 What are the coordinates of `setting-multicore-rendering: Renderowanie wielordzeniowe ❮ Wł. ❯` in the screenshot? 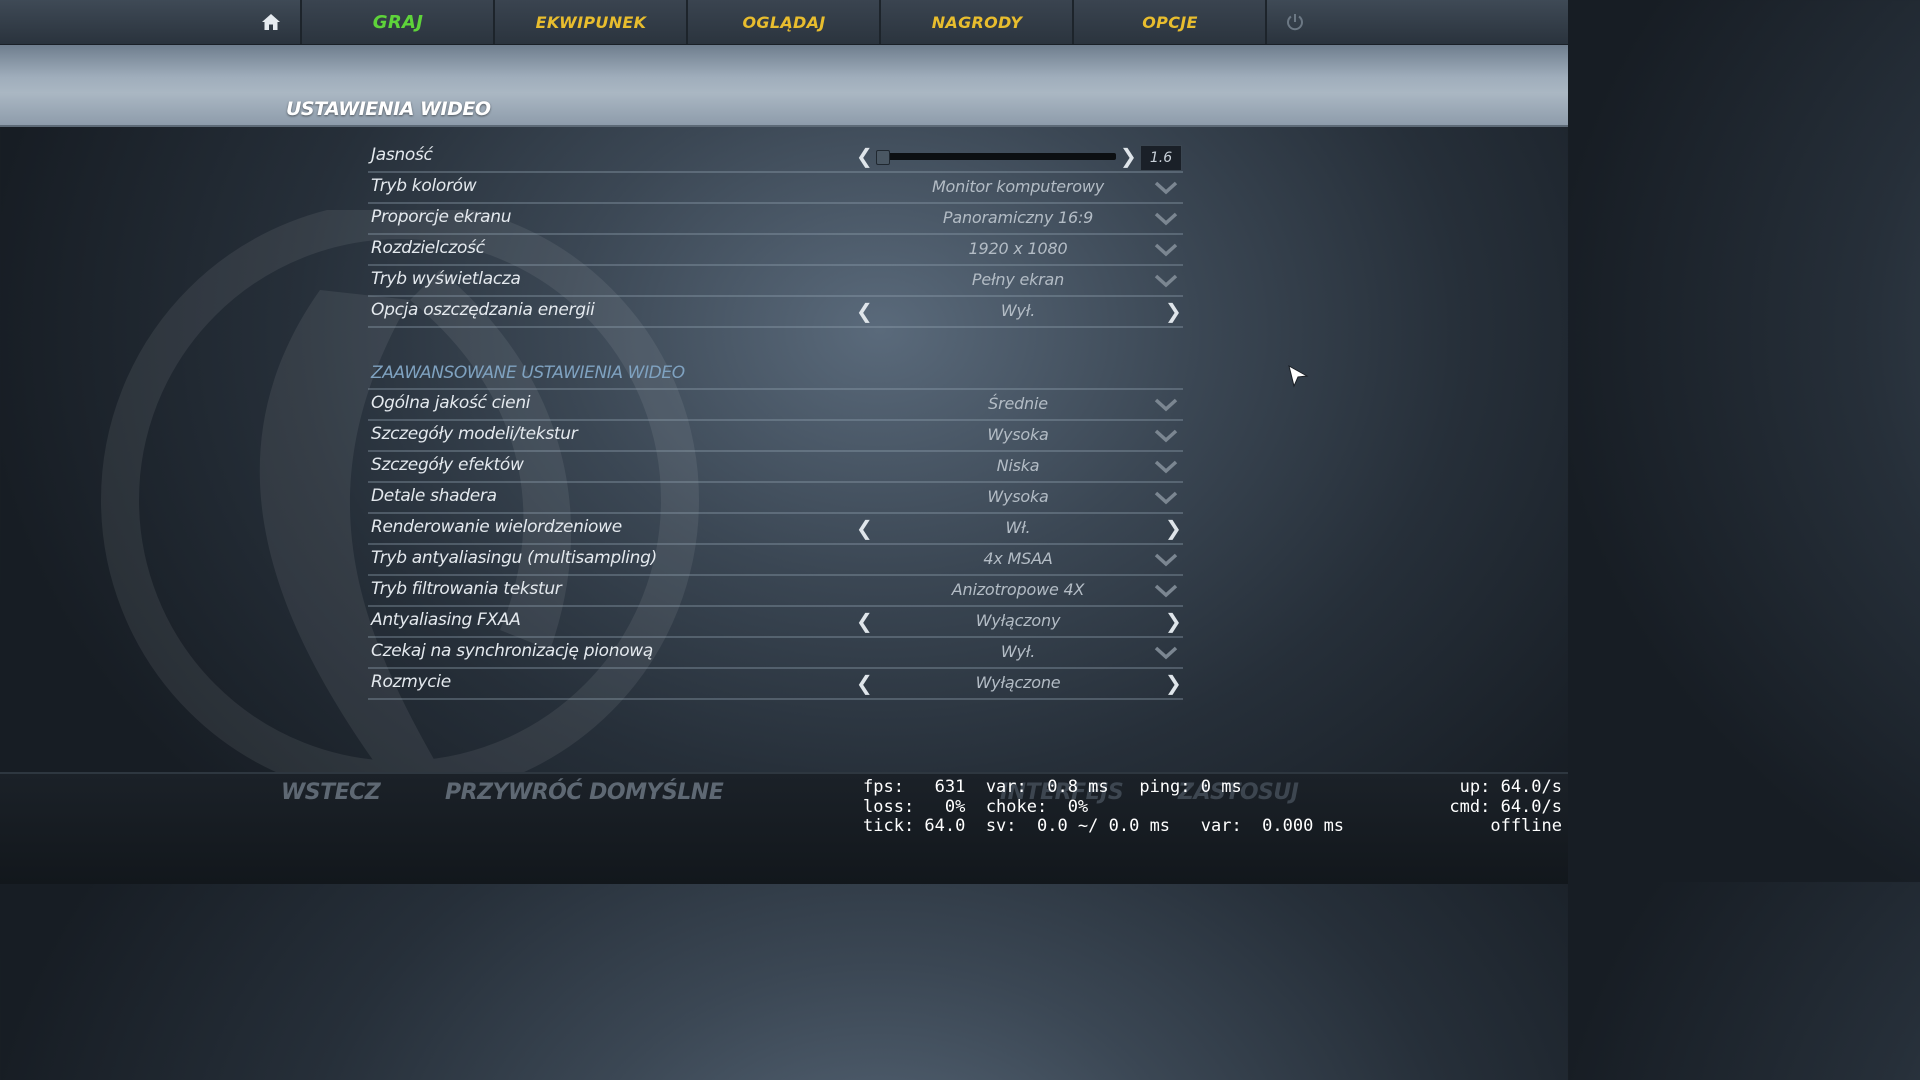 It's located at (775, 529).